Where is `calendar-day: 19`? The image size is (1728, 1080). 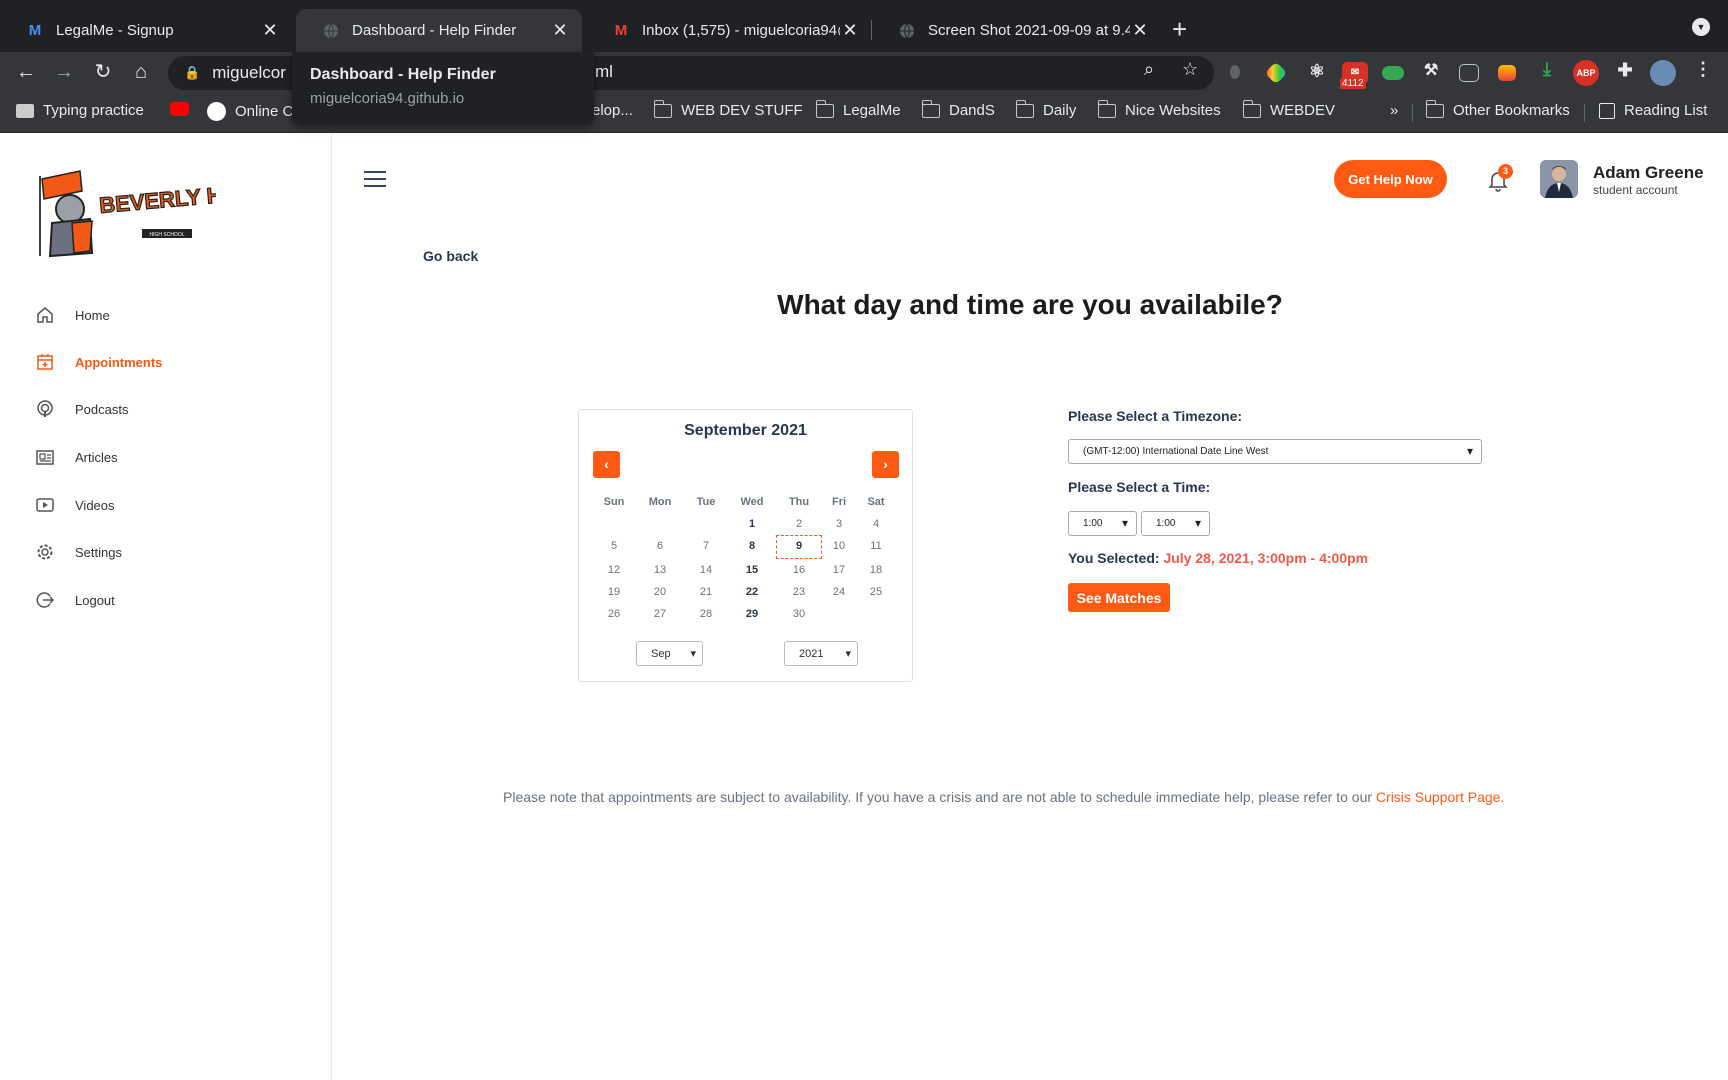
calendar-day: 19 is located at coordinates (614, 592).